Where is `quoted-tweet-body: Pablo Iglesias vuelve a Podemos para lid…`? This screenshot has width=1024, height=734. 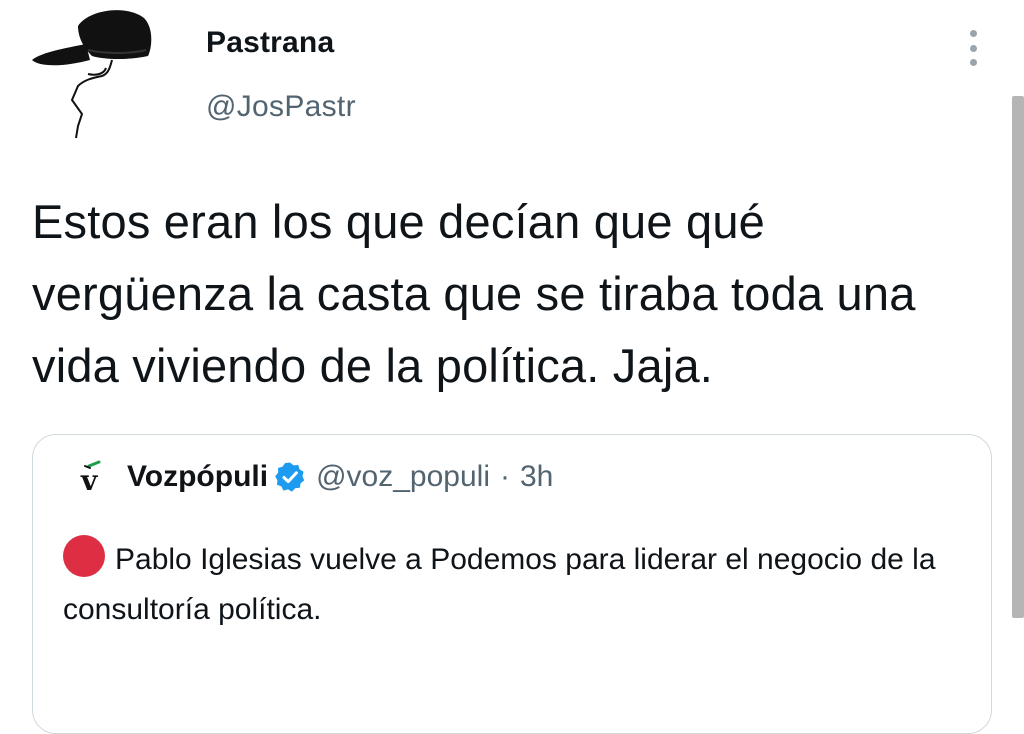 quoted-tweet-body: Pablo Iglesias vuelve a Podemos para lid… is located at coordinates (513, 585).